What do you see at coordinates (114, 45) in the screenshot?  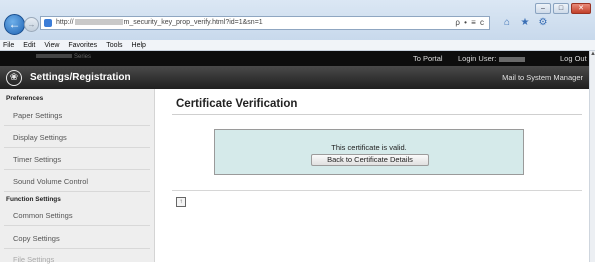 I see `menu-tools: Tools` at bounding box center [114, 45].